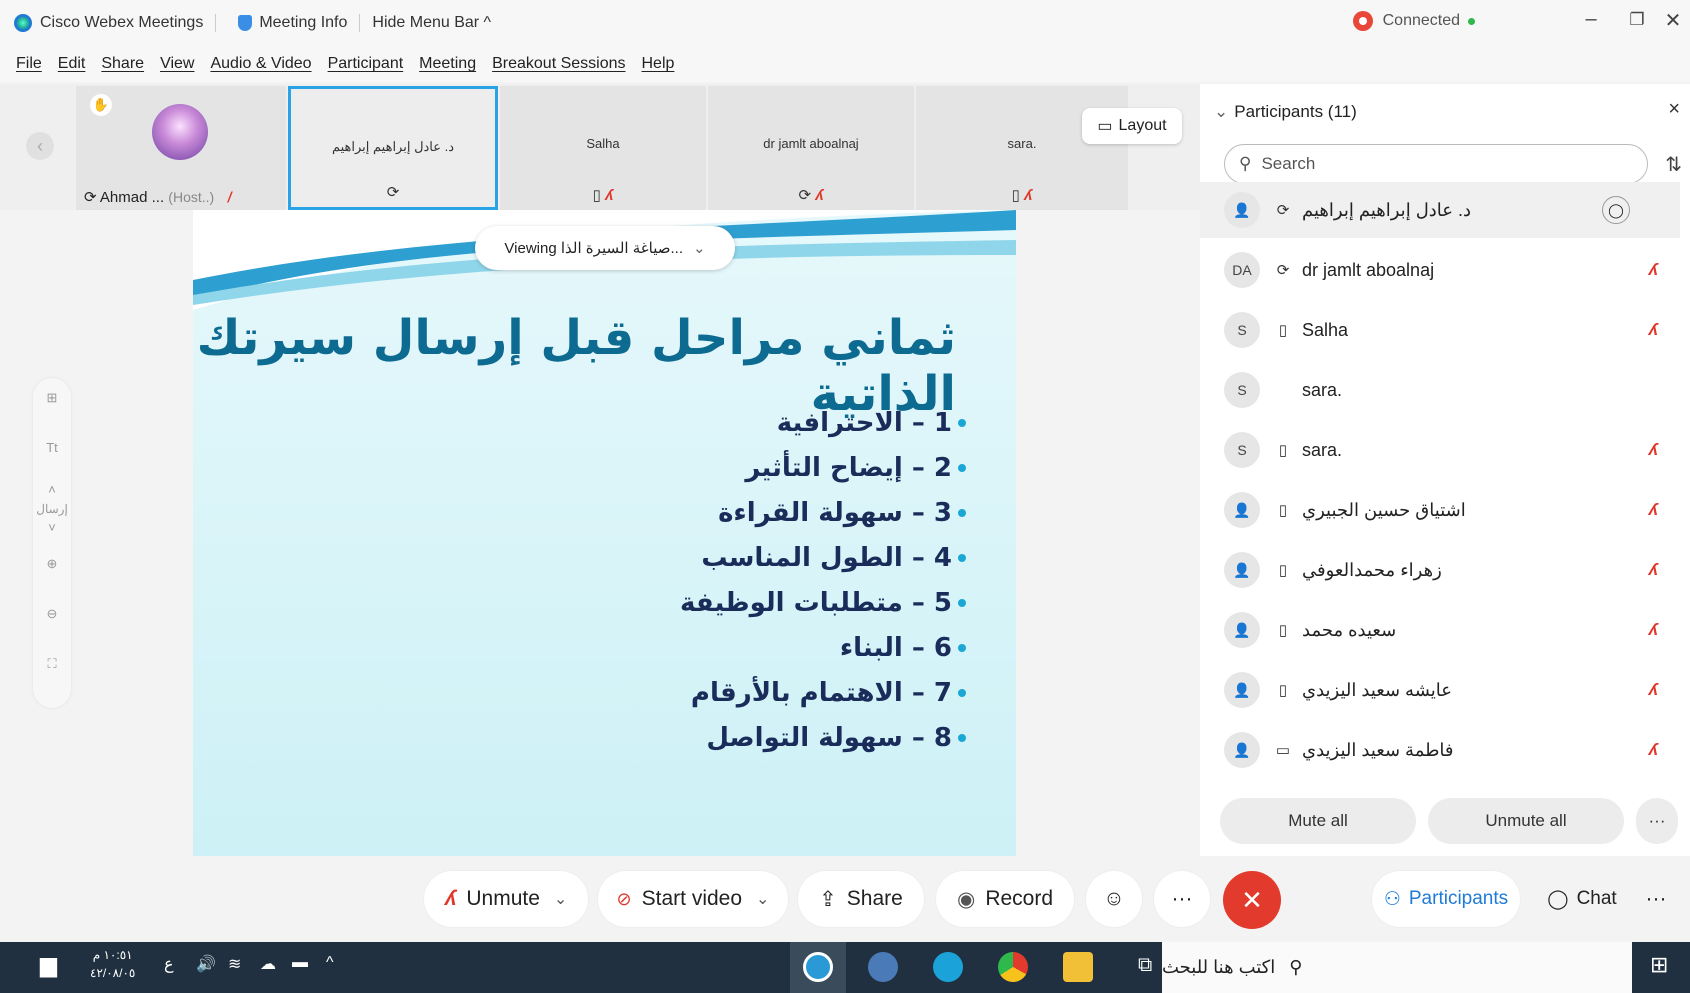 The width and height of the screenshot is (1690, 993). Describe the element at coordinates (1440, 450) in the screenshot. I see `participant-row: S ▯ sara. ʎ` at that location.